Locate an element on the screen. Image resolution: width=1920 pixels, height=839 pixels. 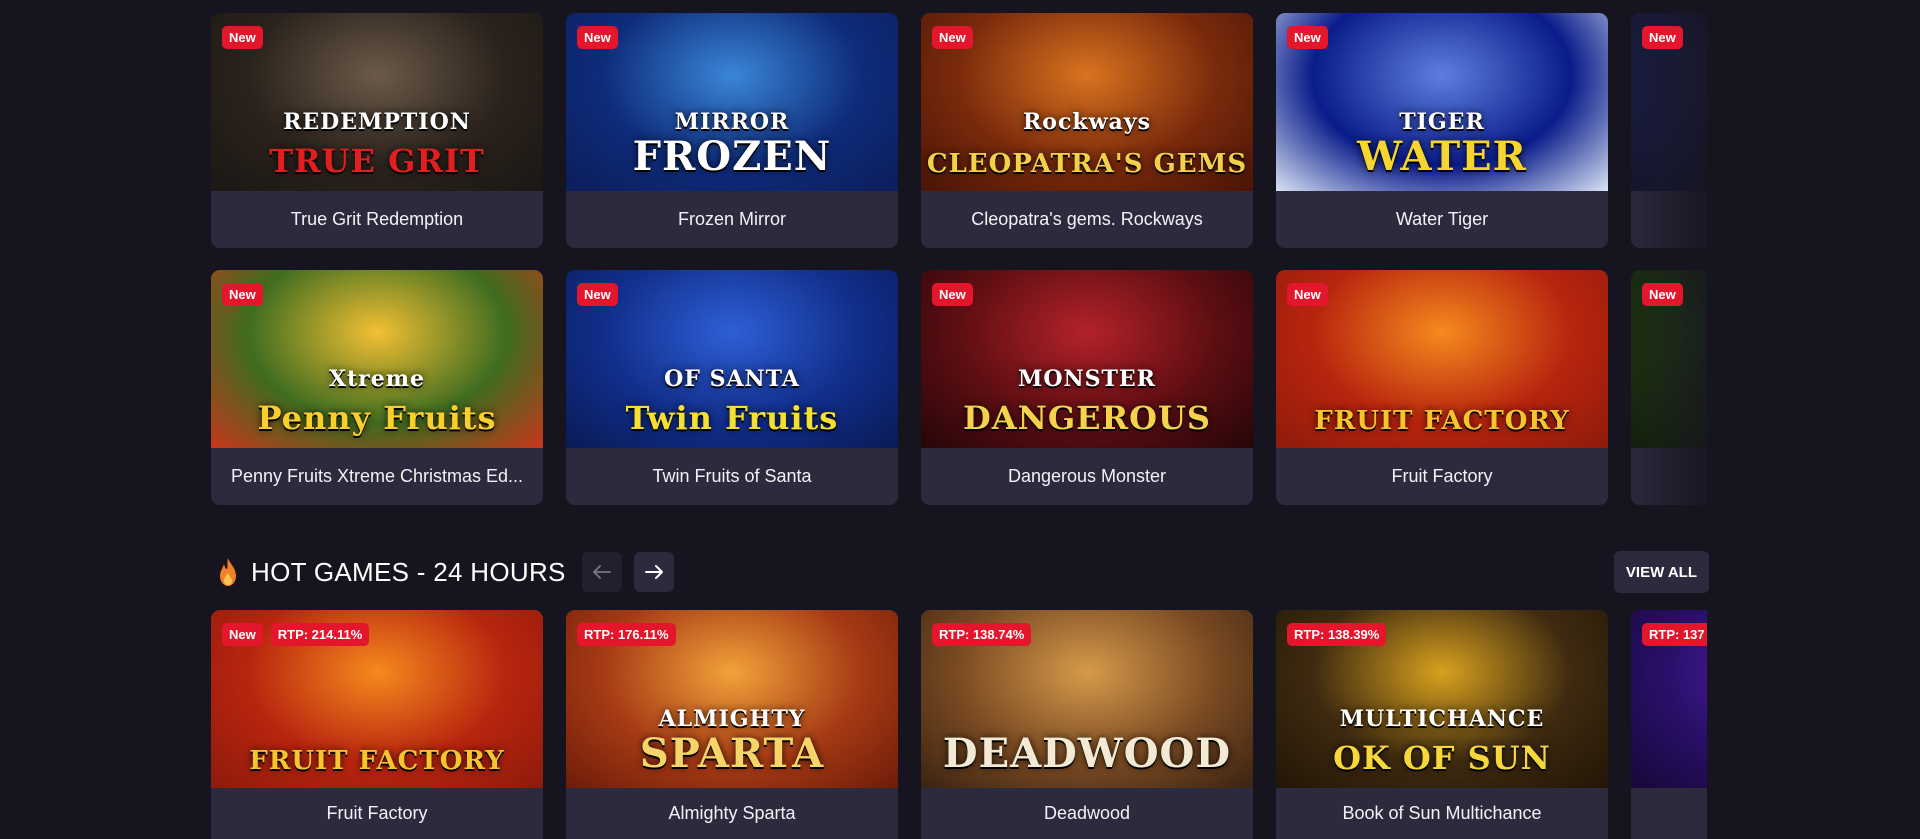
game-thumbnail: FRUIT FACTORY New RTP: 214.11% is located at coordinates (377, 699).